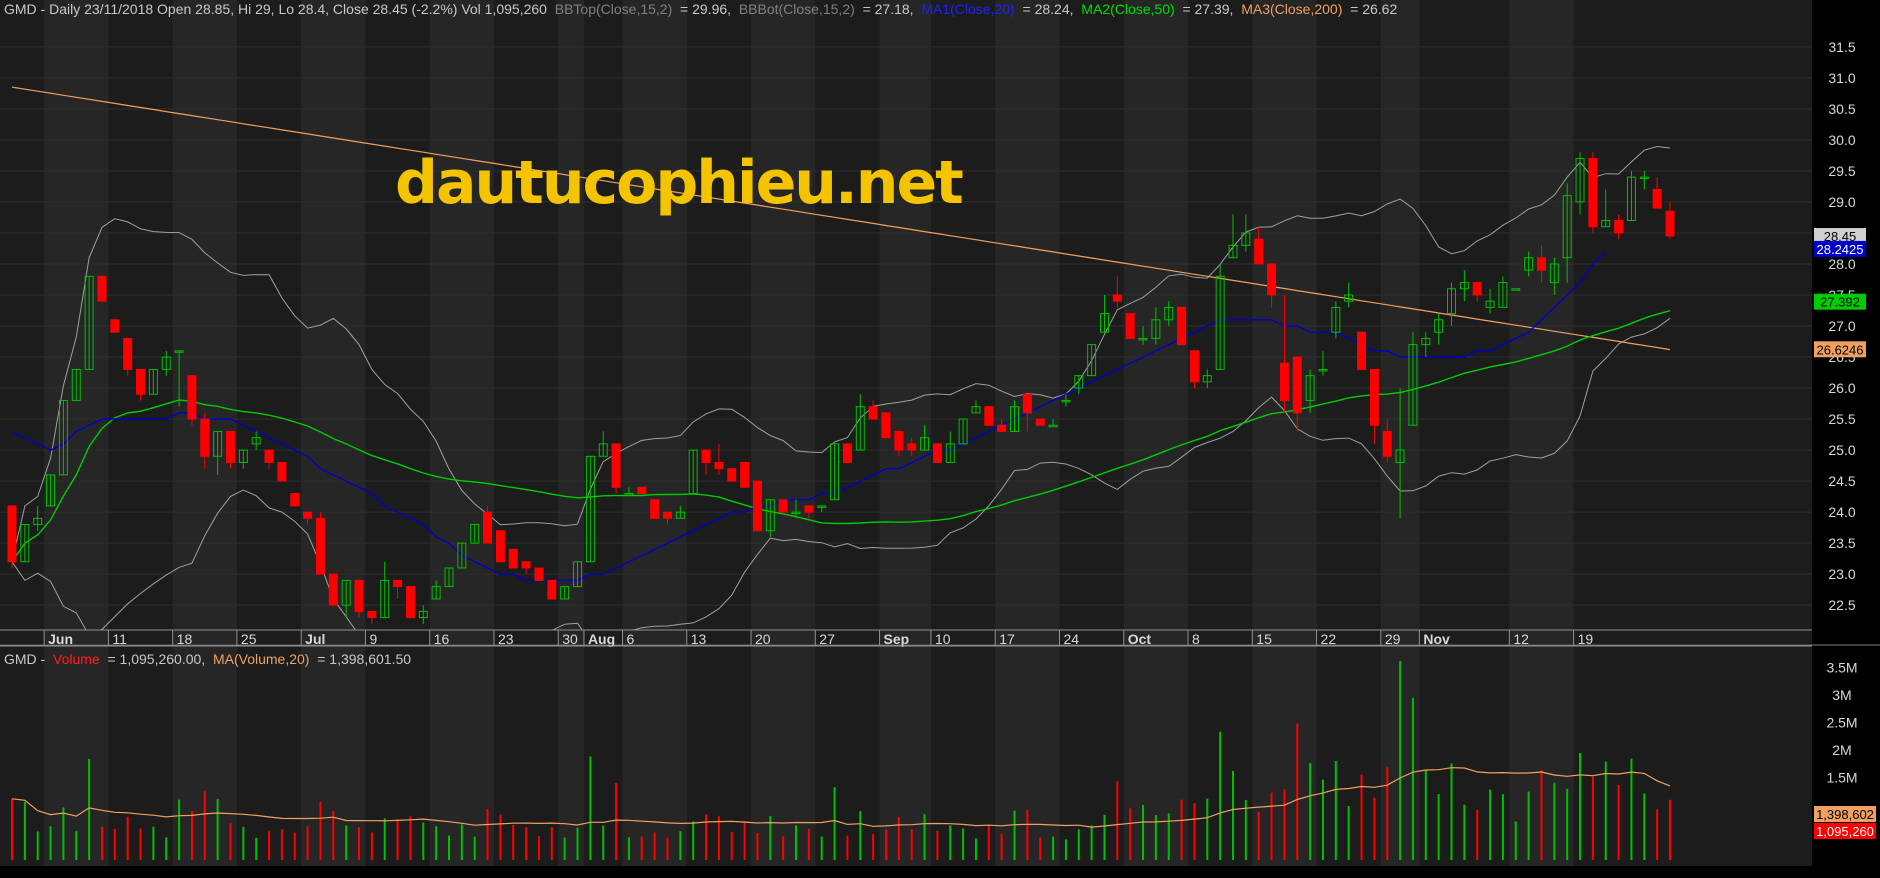 The width and height of the screenshot is (1880, 878). I want to click on date-tick-label: 6, so click(631, 639).